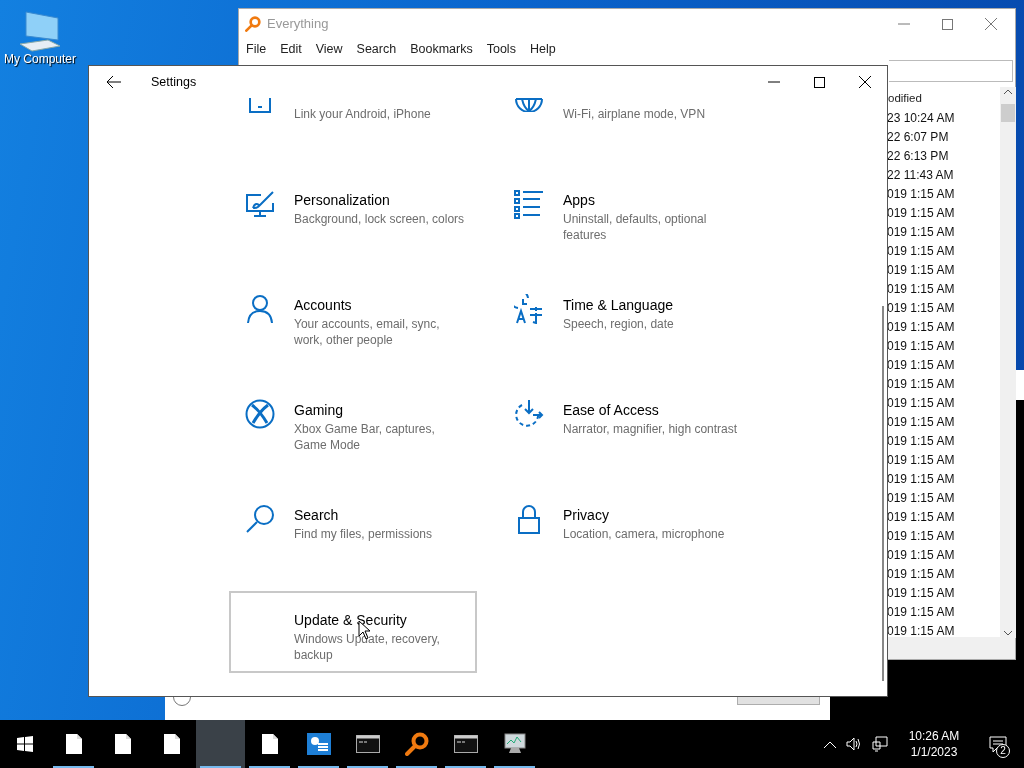 The image size is (1024, 768). I want to click on category-description: Link your Android, iPhone, so click(363, 114).